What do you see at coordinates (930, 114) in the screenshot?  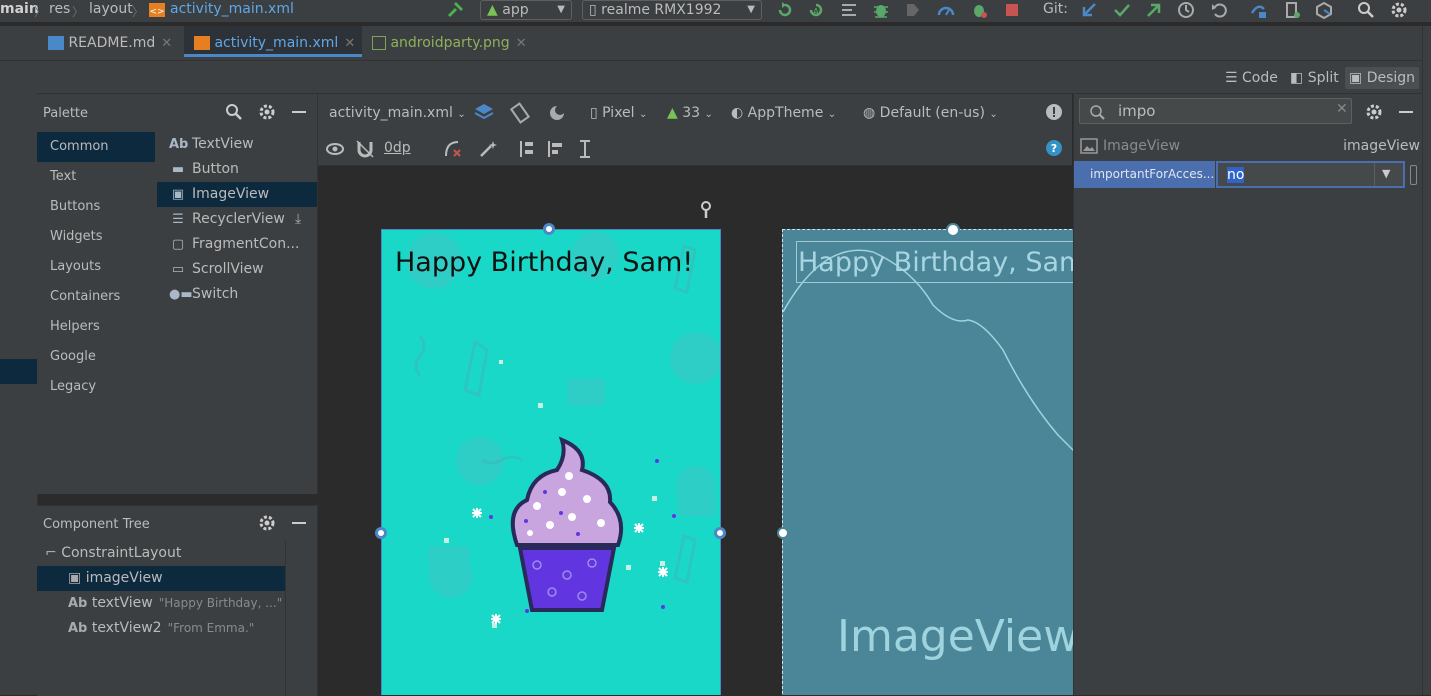 I see `locale-dropdown: ◍ Default (en-us) ⌄` at bounding box center [930, 114].